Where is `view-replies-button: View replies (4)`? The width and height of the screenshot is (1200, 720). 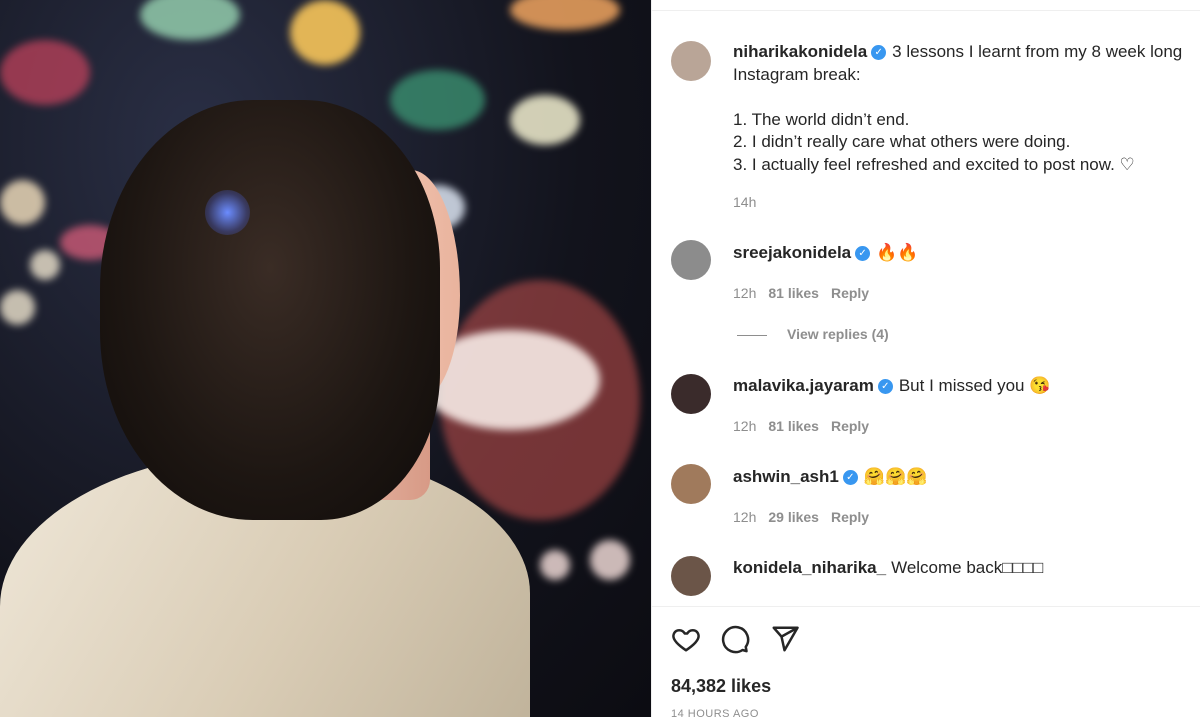
view-replies-button: View replies (4) is located at coordinates (813, 334).